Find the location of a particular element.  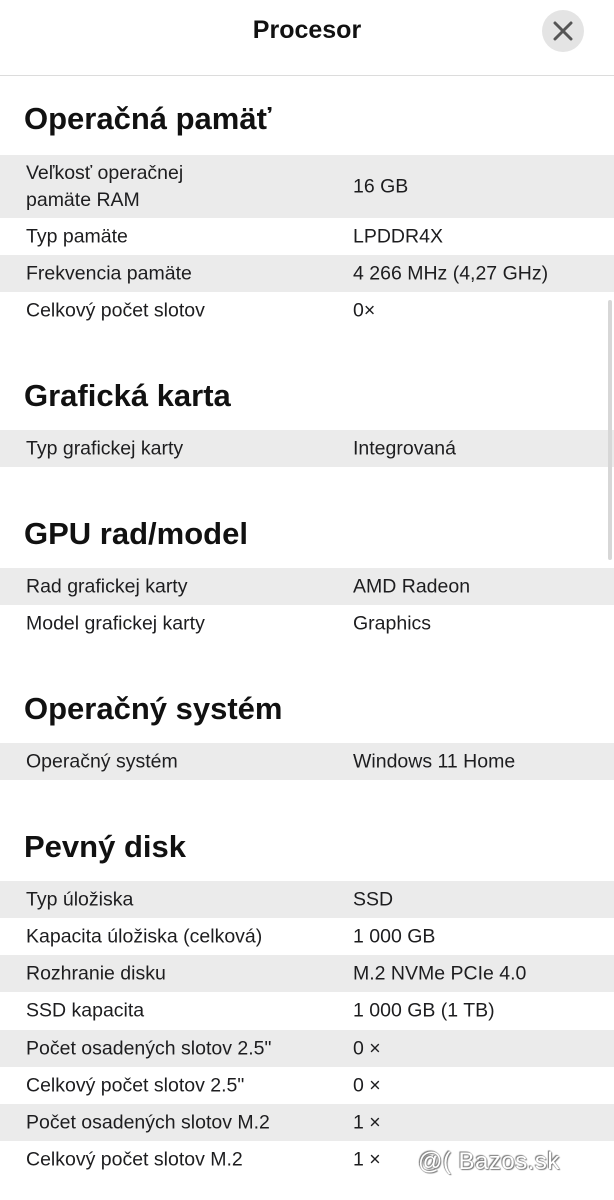

section-title: Grafická karta is located at coordinates (127, 395).